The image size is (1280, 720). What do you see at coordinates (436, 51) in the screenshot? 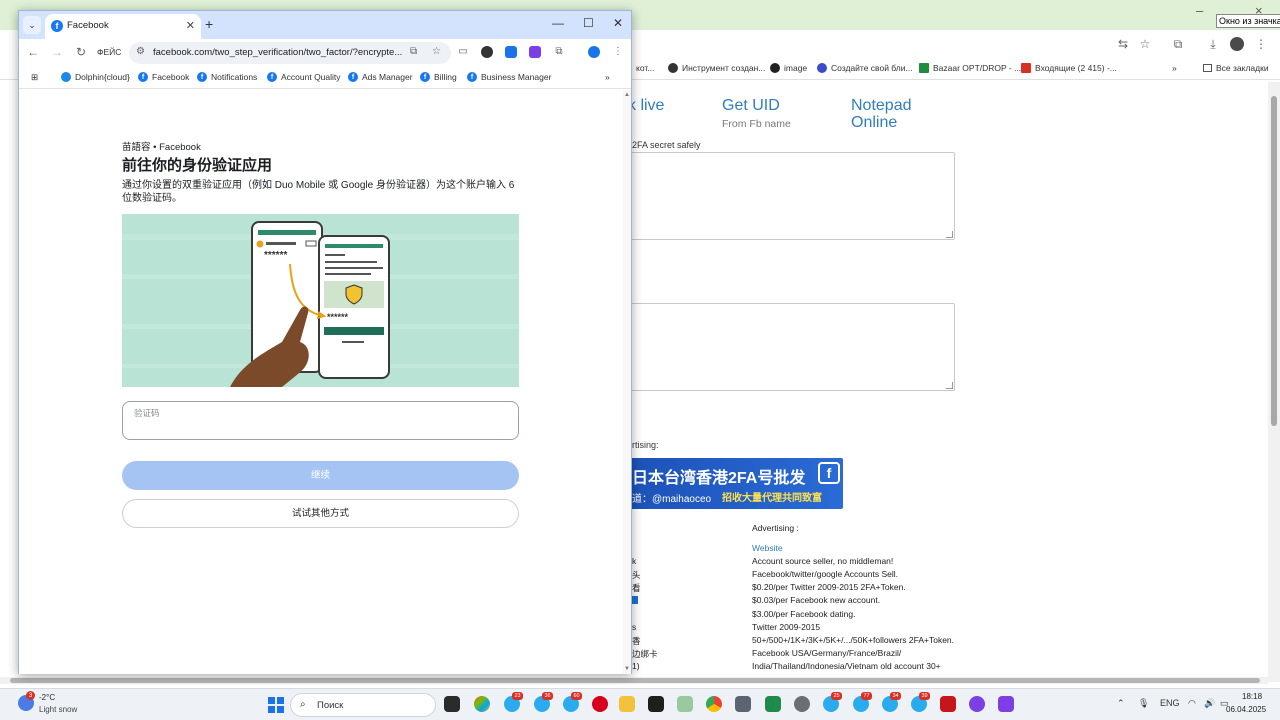
I see `bookmark-star-icon: ☆` at bounding box center [436, 51].